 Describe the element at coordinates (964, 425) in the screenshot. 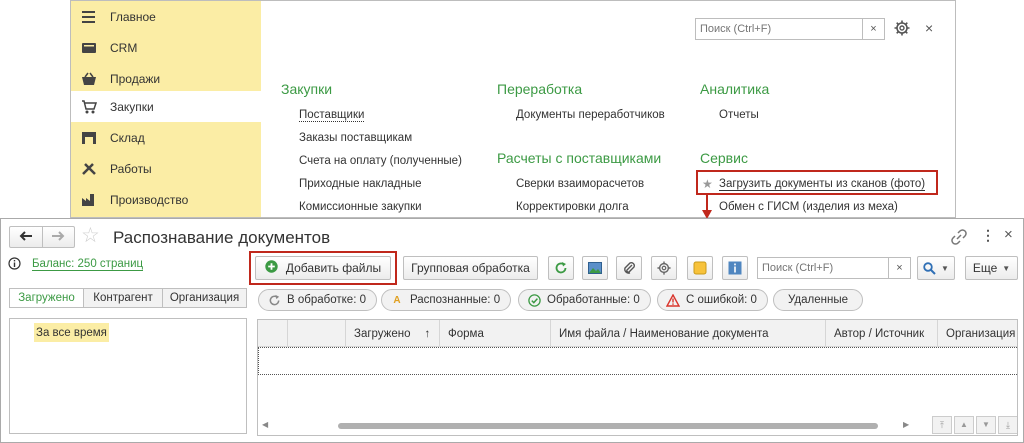

I see `prev-row-icon: ▲` at that location.